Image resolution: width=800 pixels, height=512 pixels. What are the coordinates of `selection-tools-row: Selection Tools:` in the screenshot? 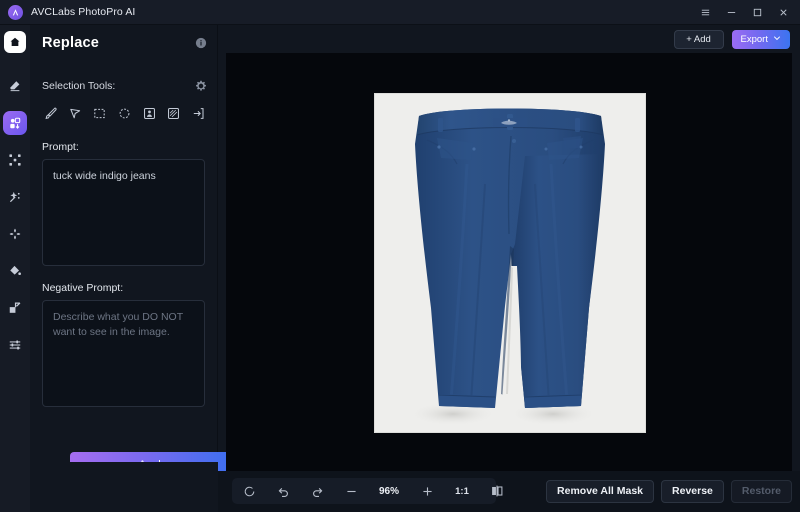 It's located at (123, 86).